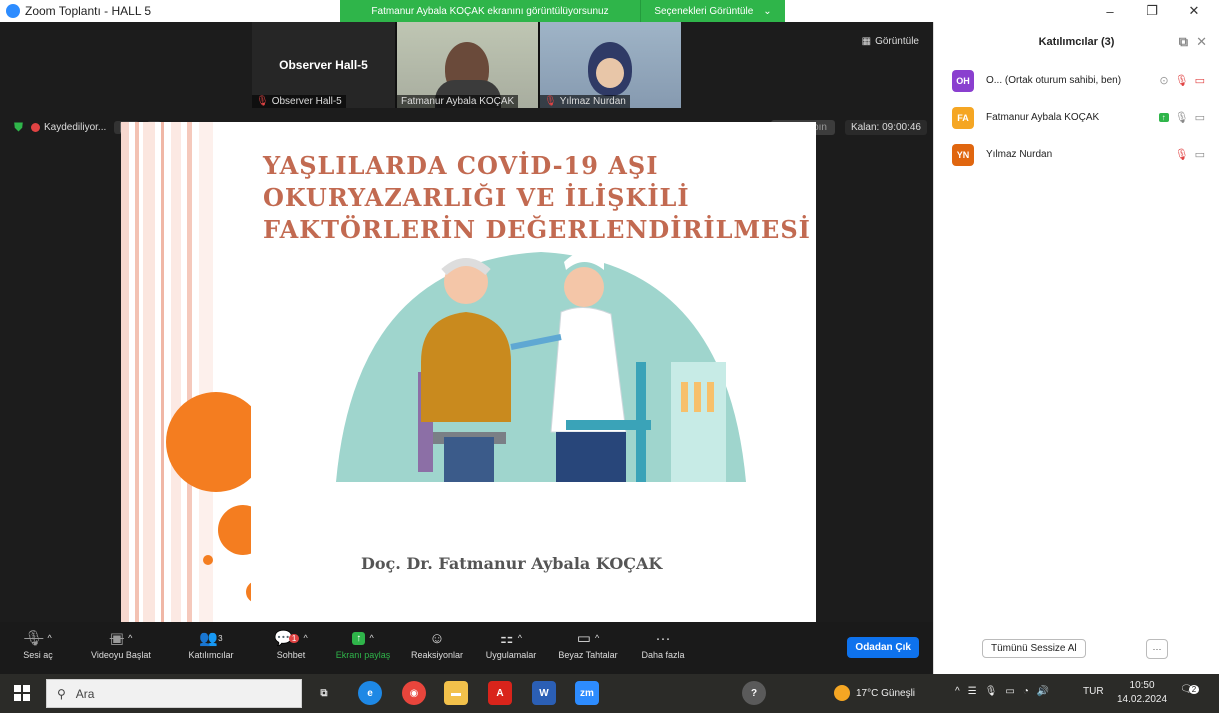 The height and width of the screenshot is (713, 1219). I want to click on tile-label: 🎙 Yılmaz Nurdan, so click(585, 101).